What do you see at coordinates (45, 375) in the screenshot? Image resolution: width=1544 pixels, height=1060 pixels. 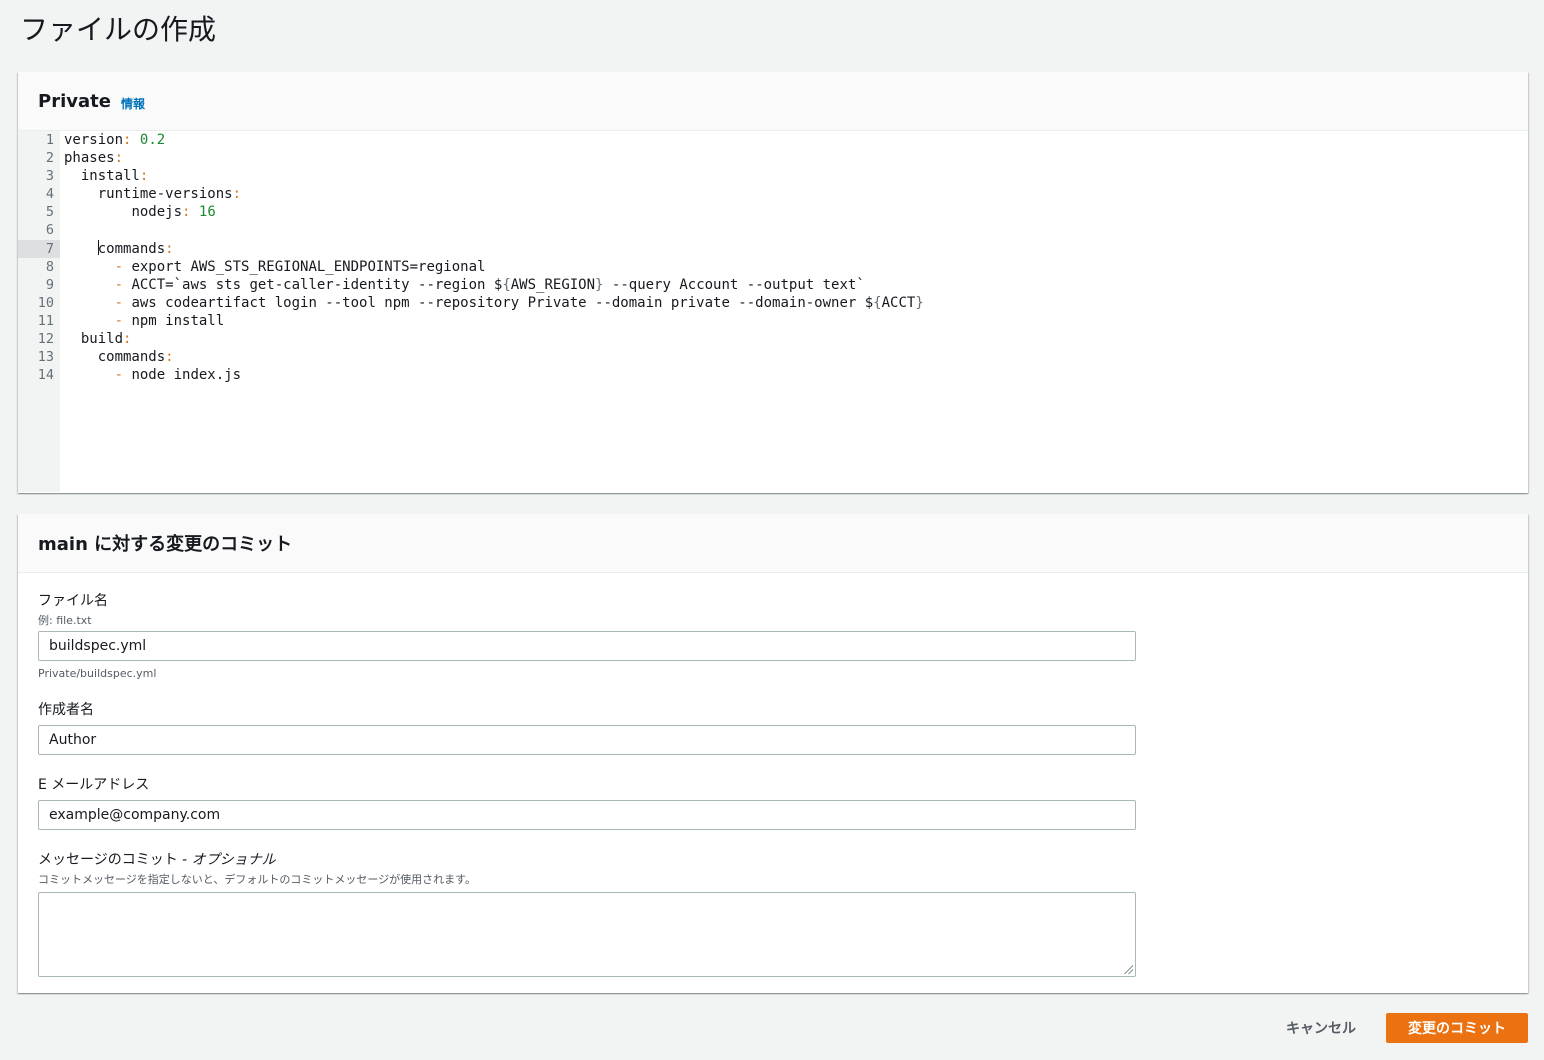 I see `line-number: 14` at bounding box center [45, 375].